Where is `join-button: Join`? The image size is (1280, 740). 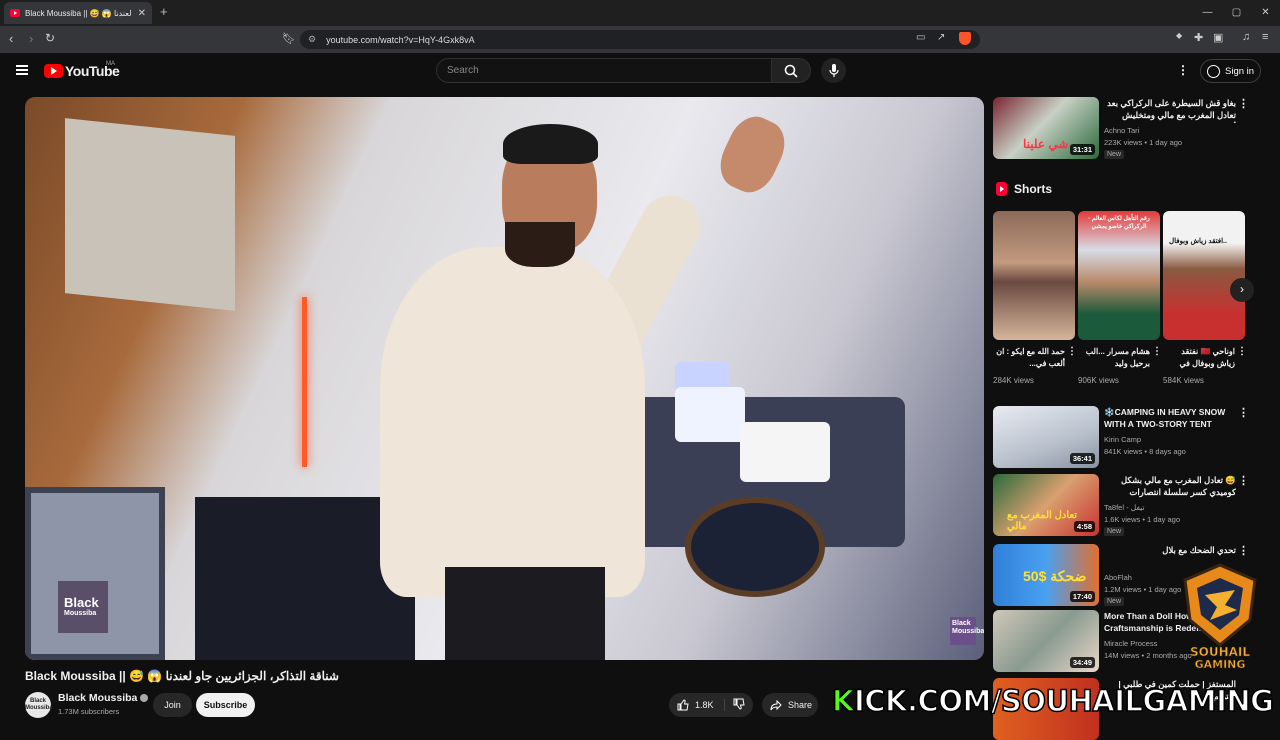 join-button: Join is located at coordinates (172, 705).